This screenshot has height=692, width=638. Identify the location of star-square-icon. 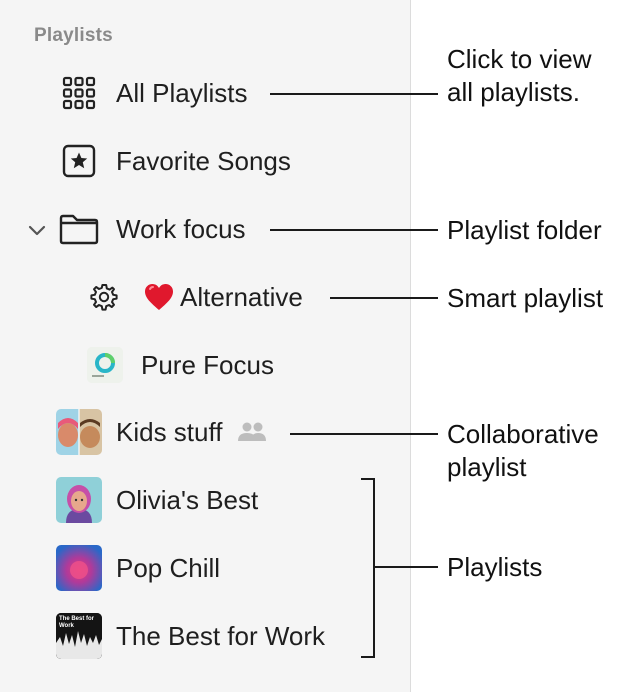
(79, 161).